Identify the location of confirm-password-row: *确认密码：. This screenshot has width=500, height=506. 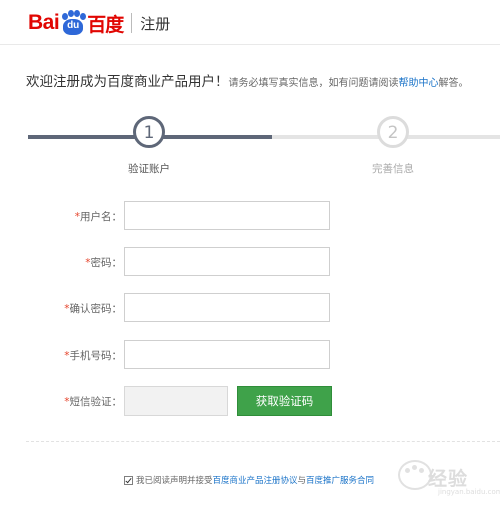
(250, 309).